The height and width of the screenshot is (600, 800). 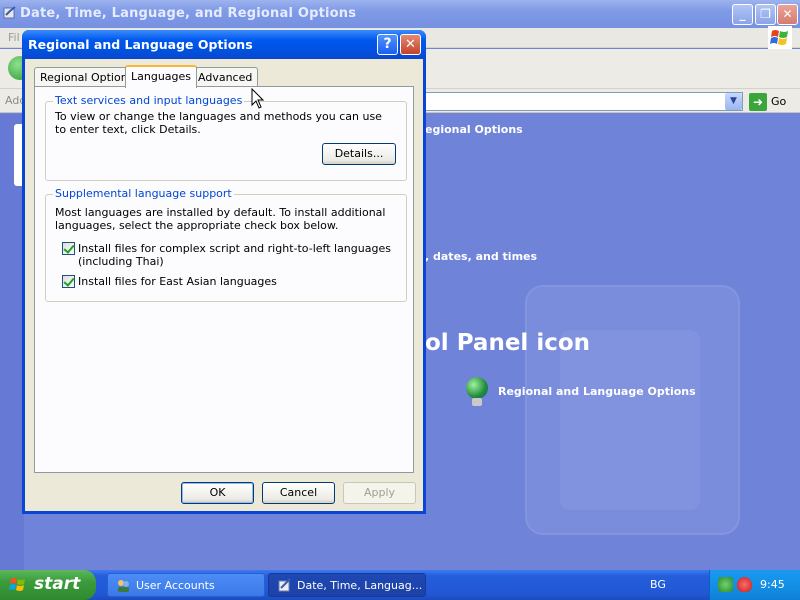 What do you see at coordinates (143, 193) in the screenshot?
I see `supplemental-legend: Supplemental language support` at bounding box center [143, 193].